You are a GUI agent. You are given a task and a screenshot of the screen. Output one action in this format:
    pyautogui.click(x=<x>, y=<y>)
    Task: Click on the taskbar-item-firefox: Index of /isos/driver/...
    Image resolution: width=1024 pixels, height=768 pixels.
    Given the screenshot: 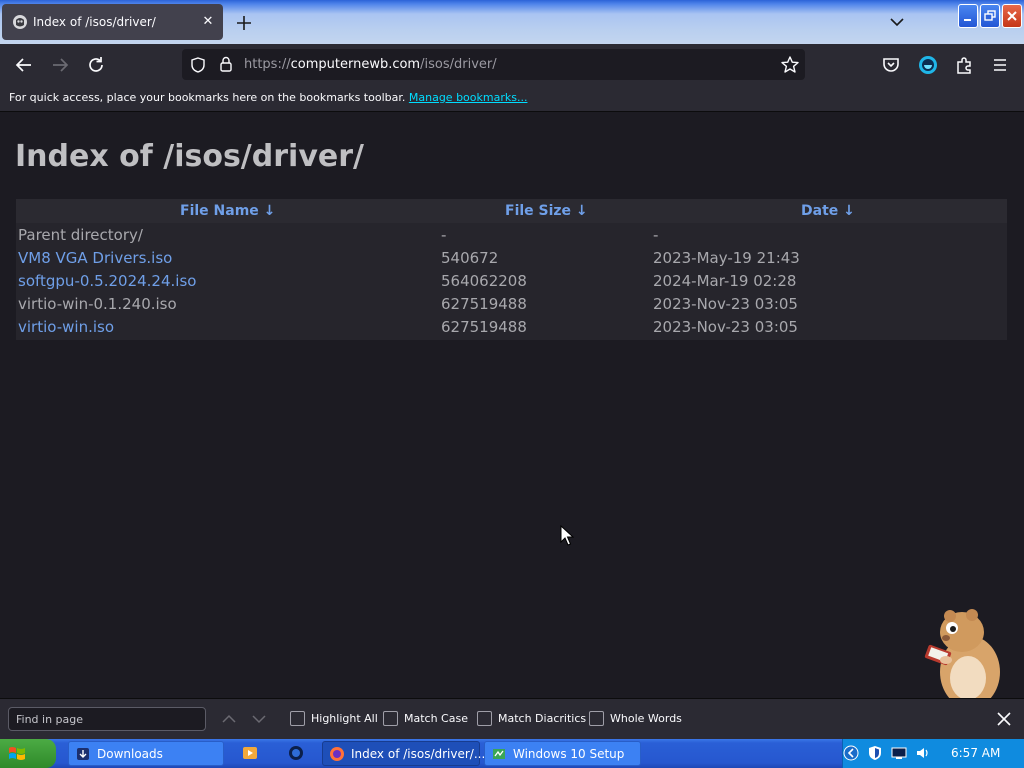 What is the action you would take?
    pyautogui.click(x=403, y=753)
    